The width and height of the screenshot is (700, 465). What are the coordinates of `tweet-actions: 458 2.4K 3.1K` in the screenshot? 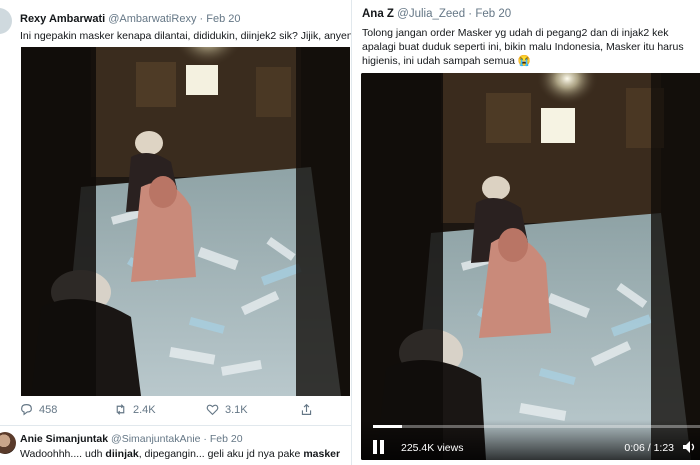 It's located at (180, 411).